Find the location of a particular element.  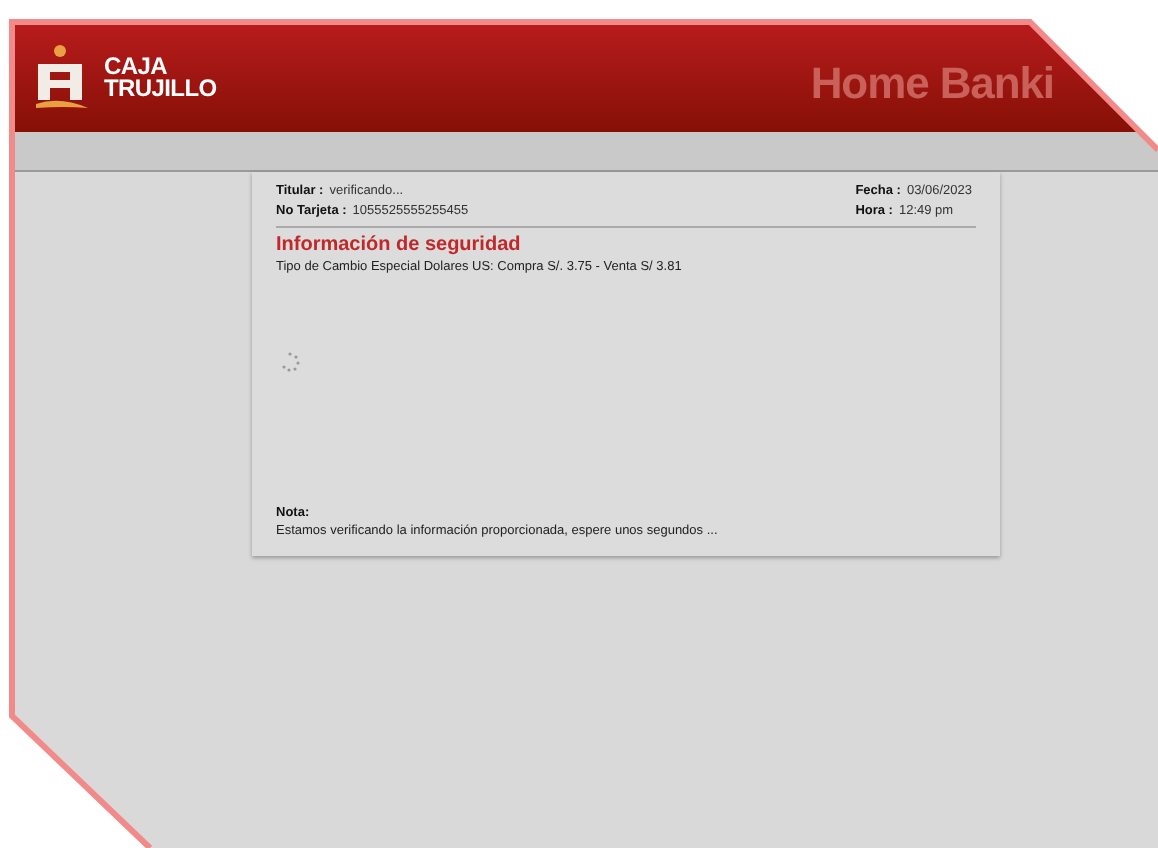

home-banking-title: Home Banki is located at coordinates (932, 83).